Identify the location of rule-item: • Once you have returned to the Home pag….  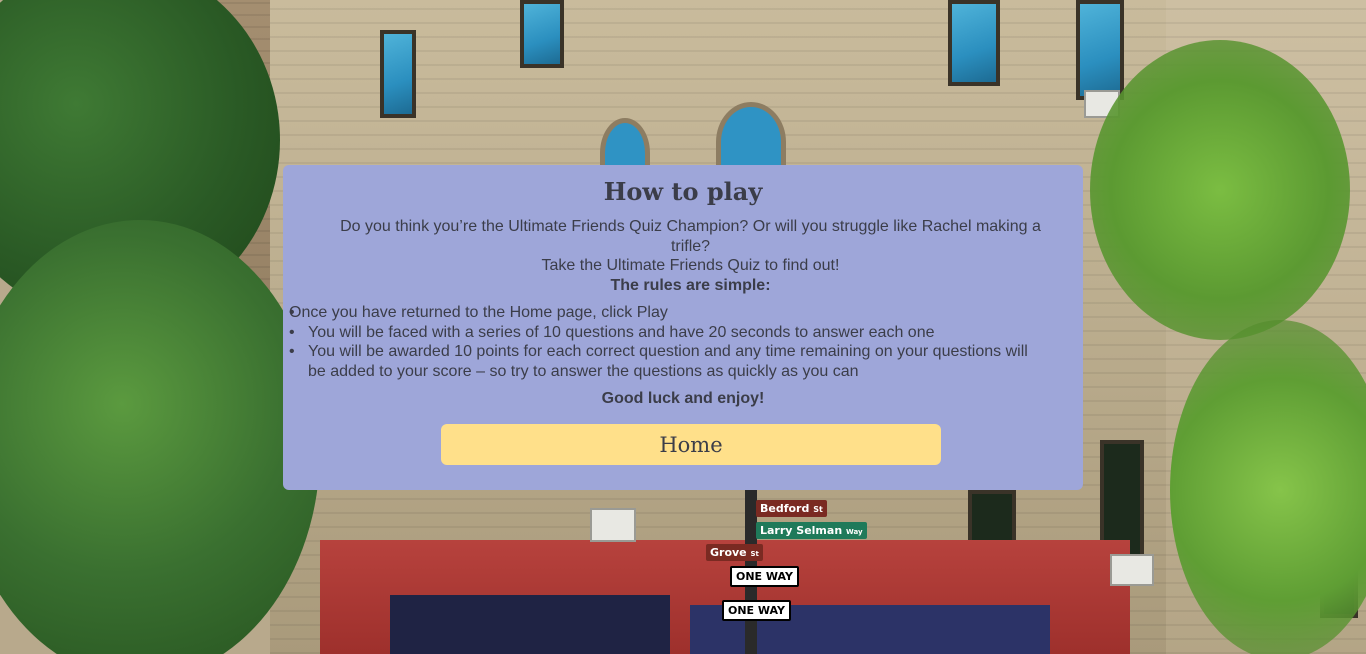
(669, 313).